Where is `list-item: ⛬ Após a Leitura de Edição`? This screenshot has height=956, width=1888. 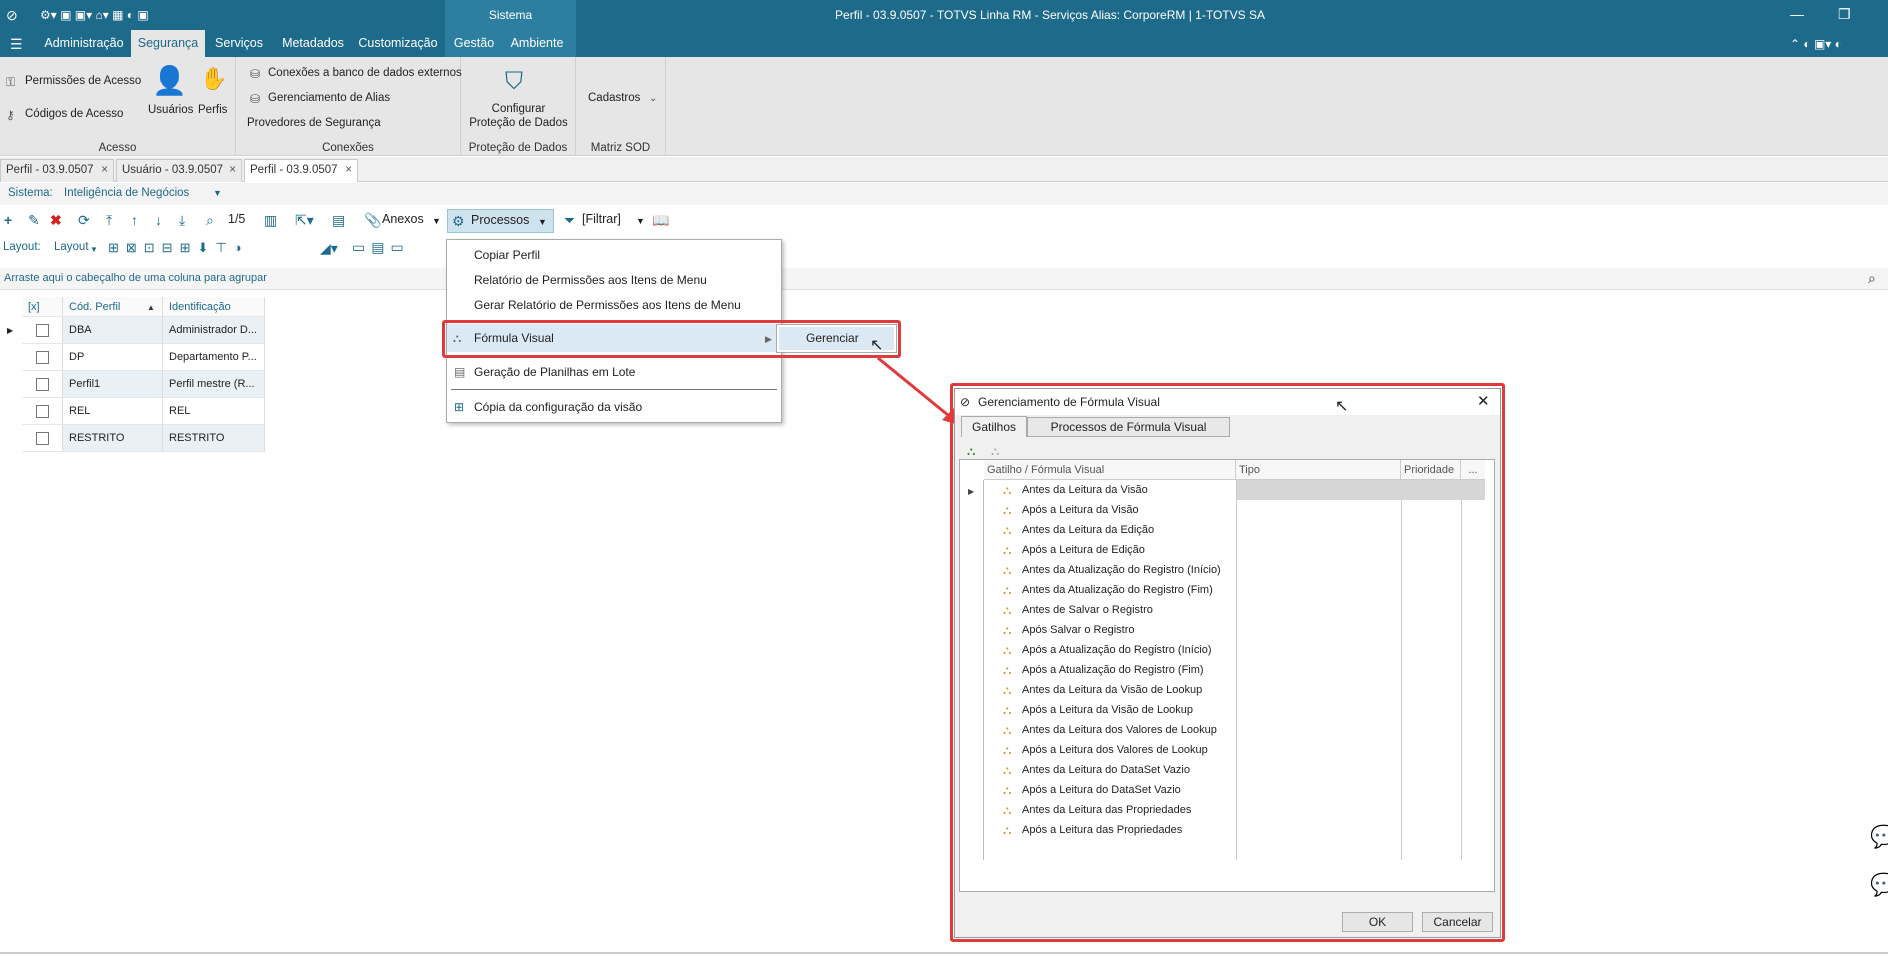
list-item: ⛬ Após a Leitura de Edição is located at coordinates (1227, 550).